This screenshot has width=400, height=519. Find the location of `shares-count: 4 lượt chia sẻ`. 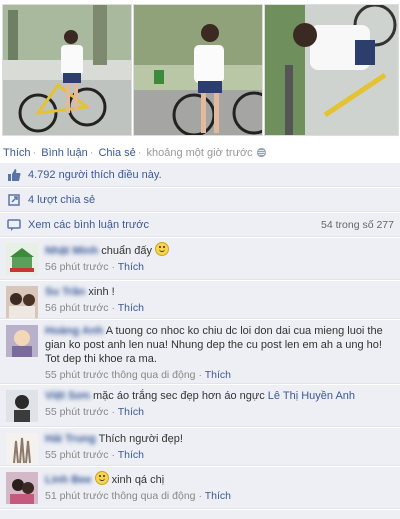

shares-count: 4 lượt chia sẻ is located at coordinates (61, 200).